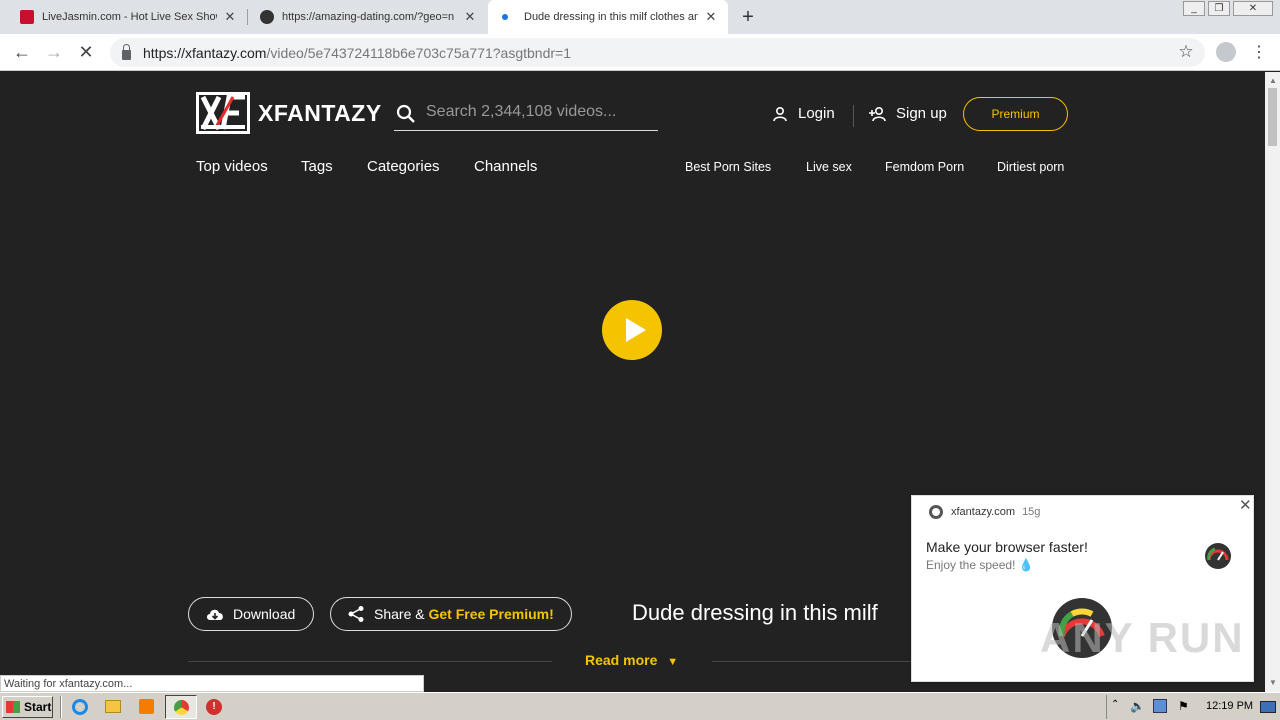 The width and height of the screenshot is (1280, 720). What do you see at coordinates (540, 112) in the screenshot?
I see `search-input` at bounding box center [540, 112].